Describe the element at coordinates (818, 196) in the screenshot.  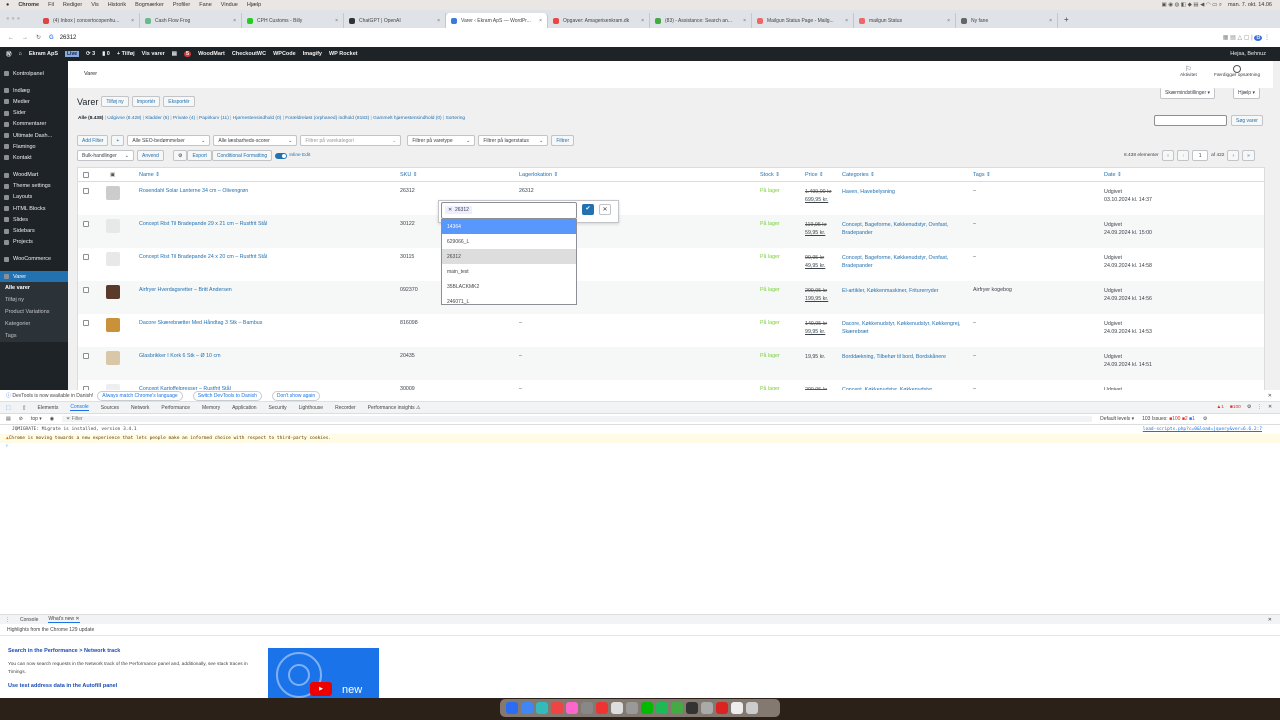
I see `price-cell: 1.499,00 kr 699,95 kr.` at that location.